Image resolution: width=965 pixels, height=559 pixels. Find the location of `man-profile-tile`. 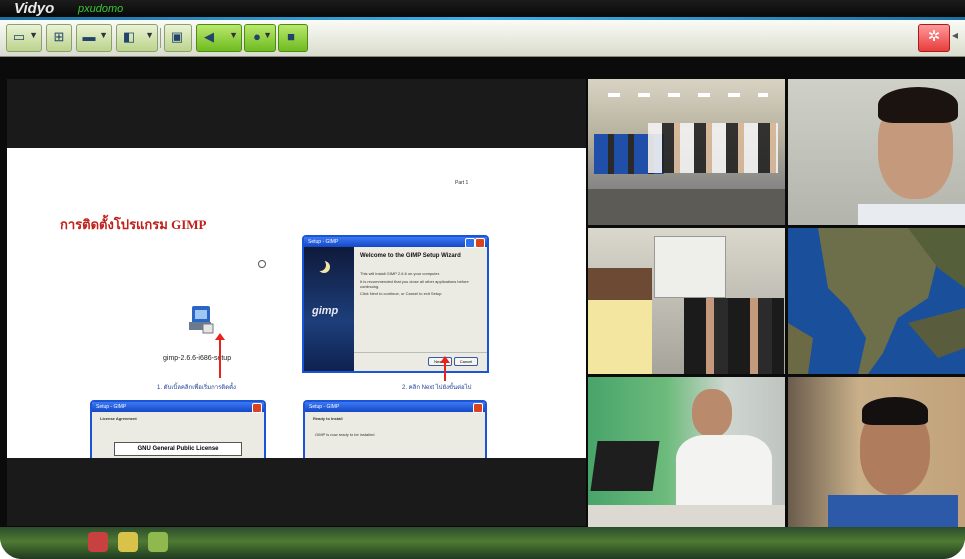

man-profile-tile is located at coordinates (876, 152).